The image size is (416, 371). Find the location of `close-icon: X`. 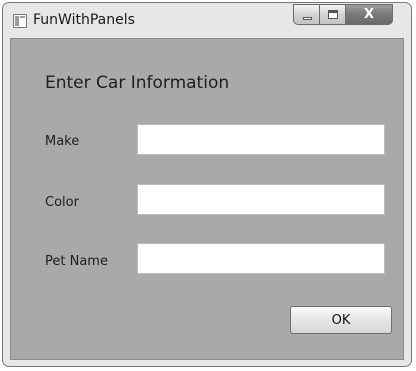

close-icon: X is located at coordinates (369, 14).